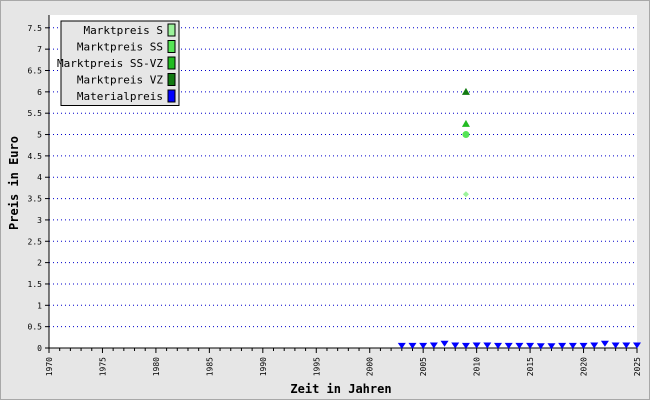  I want to click on legend-label: Marktpreis SS-VZ, so click(110, 63).